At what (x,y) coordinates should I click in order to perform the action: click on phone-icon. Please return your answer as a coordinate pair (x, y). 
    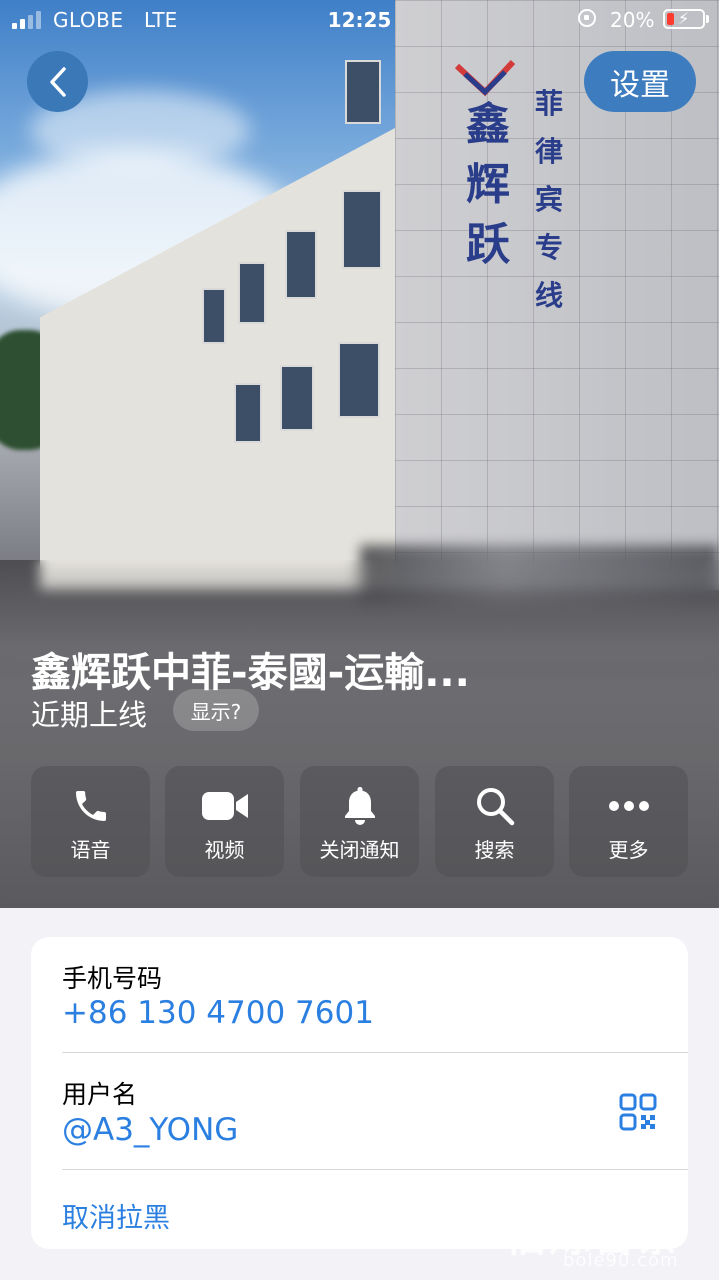
    Looking at the image, I should click on (90, 806).